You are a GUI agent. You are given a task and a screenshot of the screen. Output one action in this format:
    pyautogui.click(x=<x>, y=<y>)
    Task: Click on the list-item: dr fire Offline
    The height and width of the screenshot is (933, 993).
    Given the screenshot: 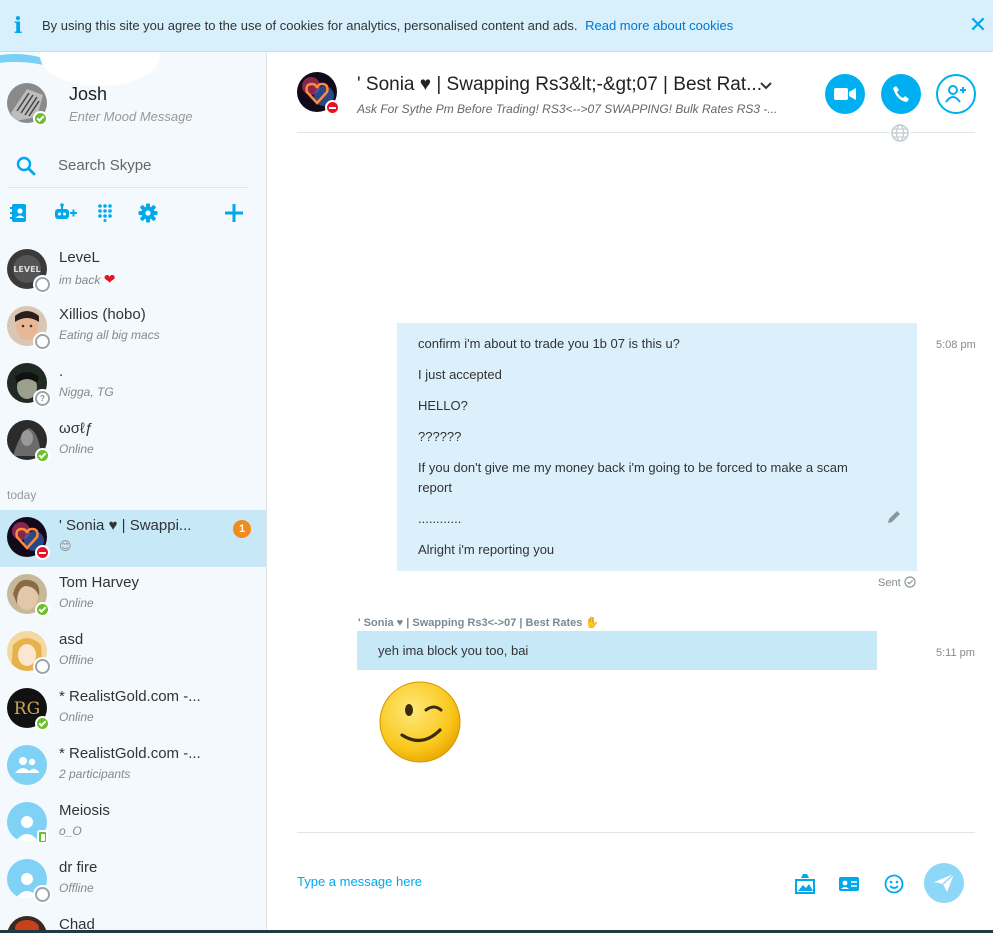 What is the action you would take?
    pyautogui.click(x=133, y=880)
    